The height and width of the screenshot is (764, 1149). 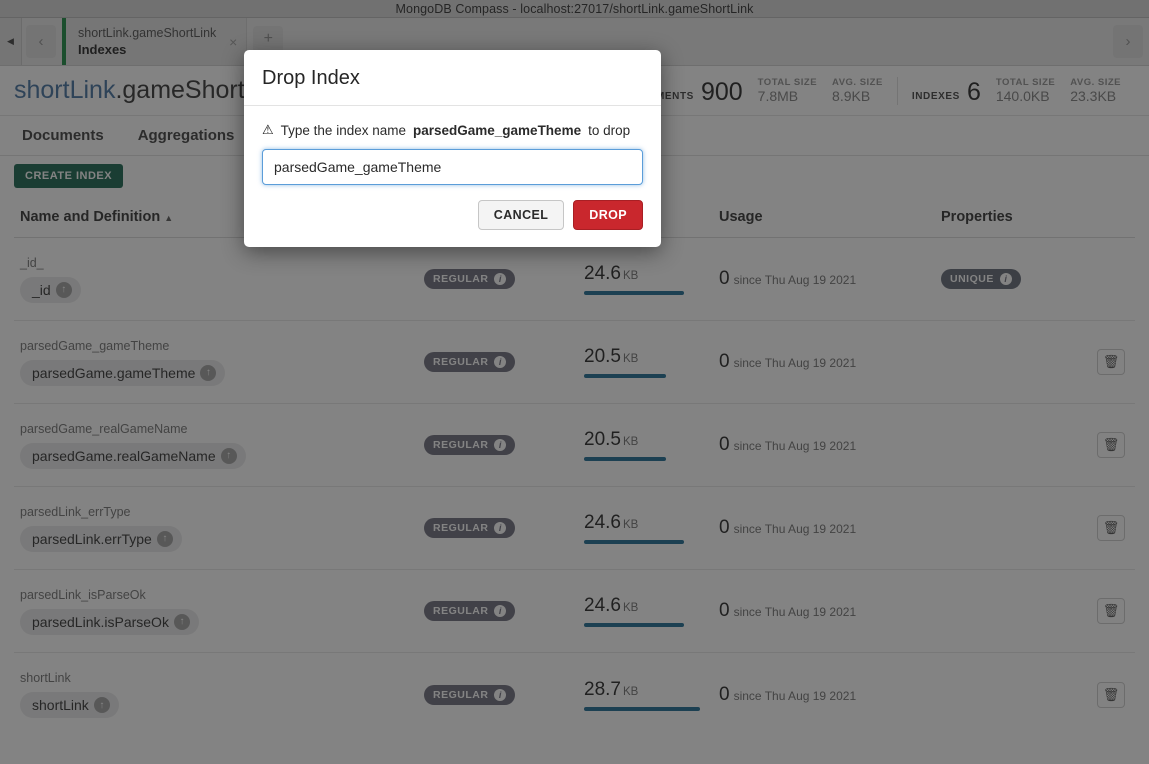 I want to click on modal-warning-prefix: Type the index name, so click(x=343, y=130).